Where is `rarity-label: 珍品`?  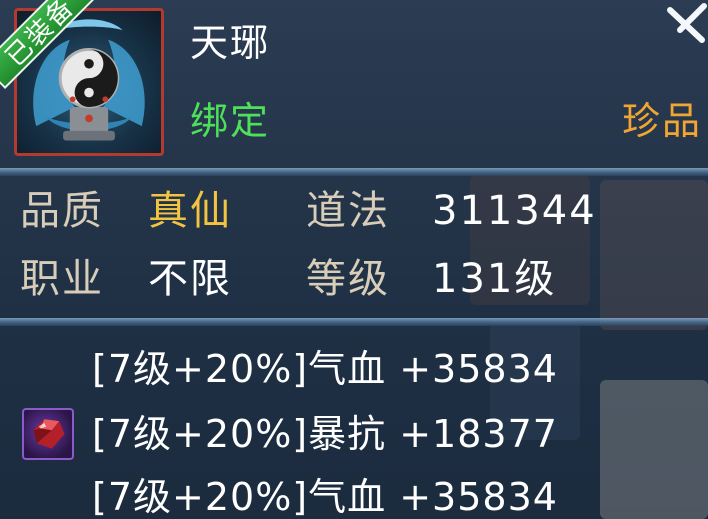 rarity-label: 珍品 is located at coordinates (661, 121).